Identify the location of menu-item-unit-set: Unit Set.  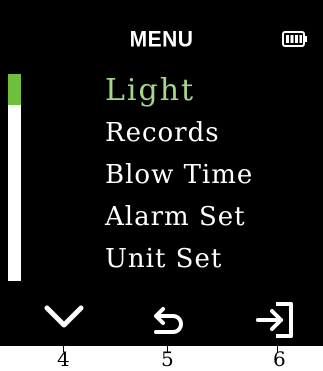
(179, 259).